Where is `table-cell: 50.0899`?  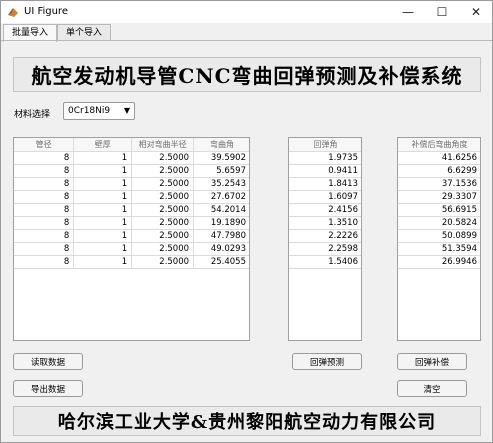 table-cell: 50.0899 is located at coordinates (439, 236).